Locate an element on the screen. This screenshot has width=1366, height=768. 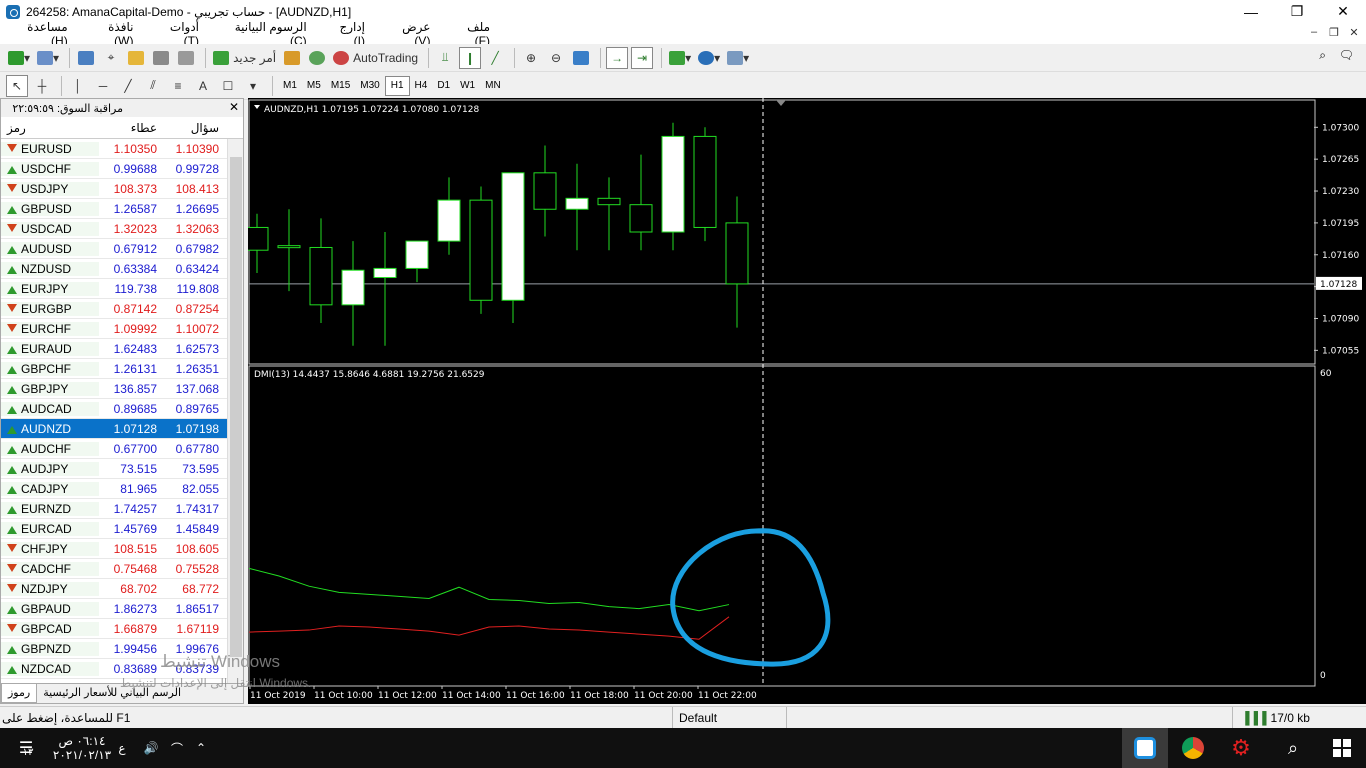
signals-button is located at coordinates (317, 58).